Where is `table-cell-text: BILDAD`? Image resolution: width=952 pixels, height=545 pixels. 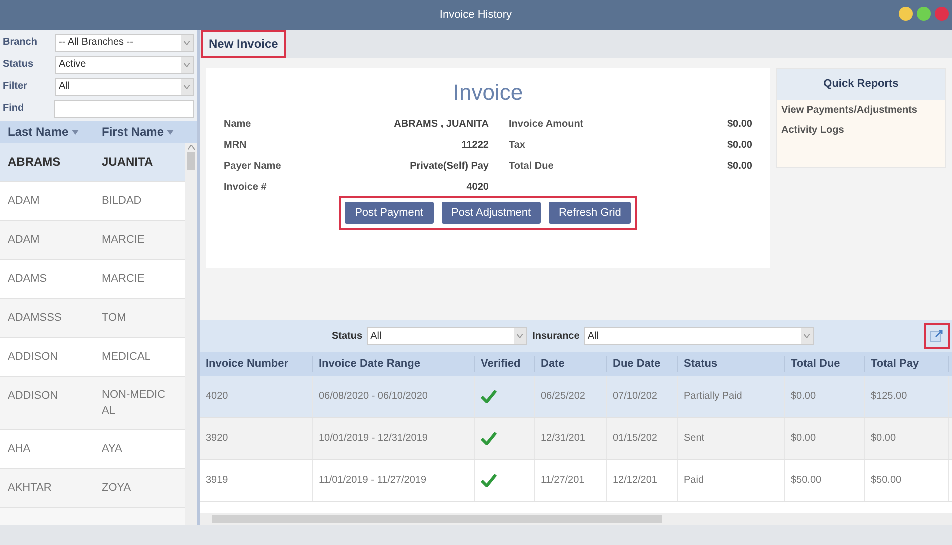 table-cell-text: BILDAD is located at coordinates (122, 201).